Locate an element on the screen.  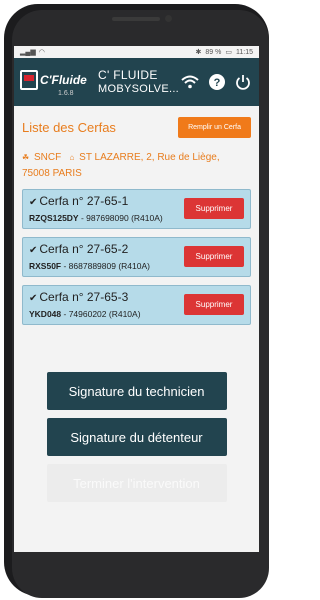
app-bar: C'Fluide 1.6.8 C' FLUIDE MOBYSOLVE... ? is located at coordinates (136, 82).